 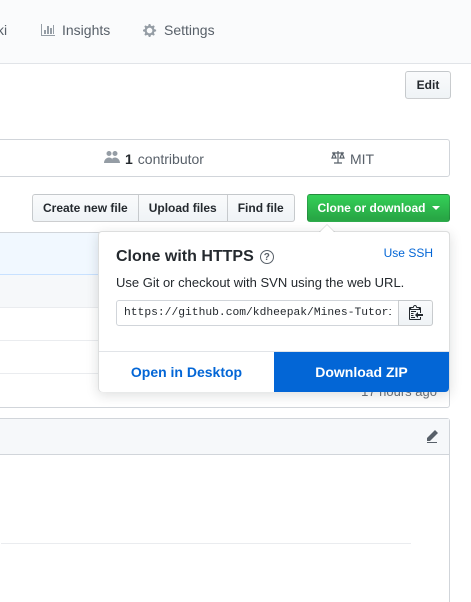 I want to click on edit-button: Edit, so click(x=428, y=85).